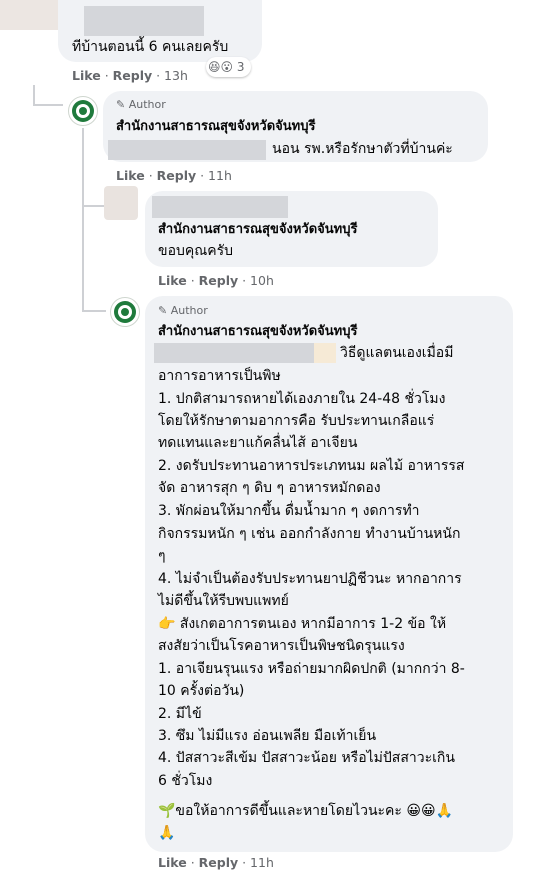  Describe the element at coordinates (325, 353) in the screenshot. I see `blurred-mention-tail` at that location.